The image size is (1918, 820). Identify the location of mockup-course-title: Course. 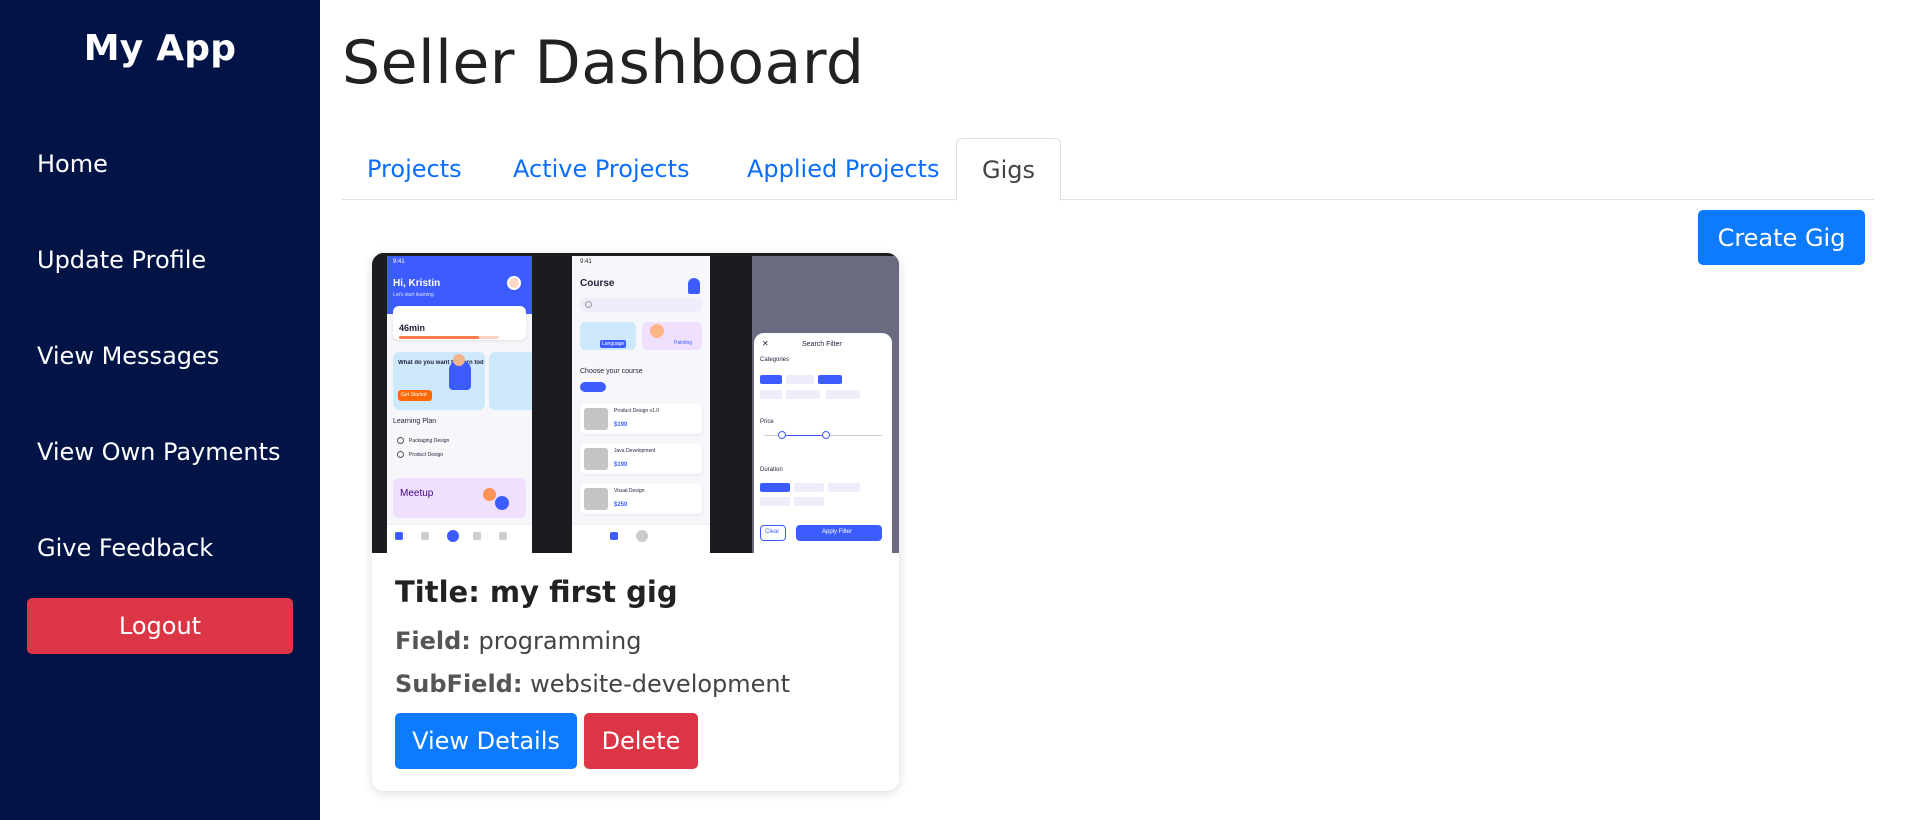
(597, 283).